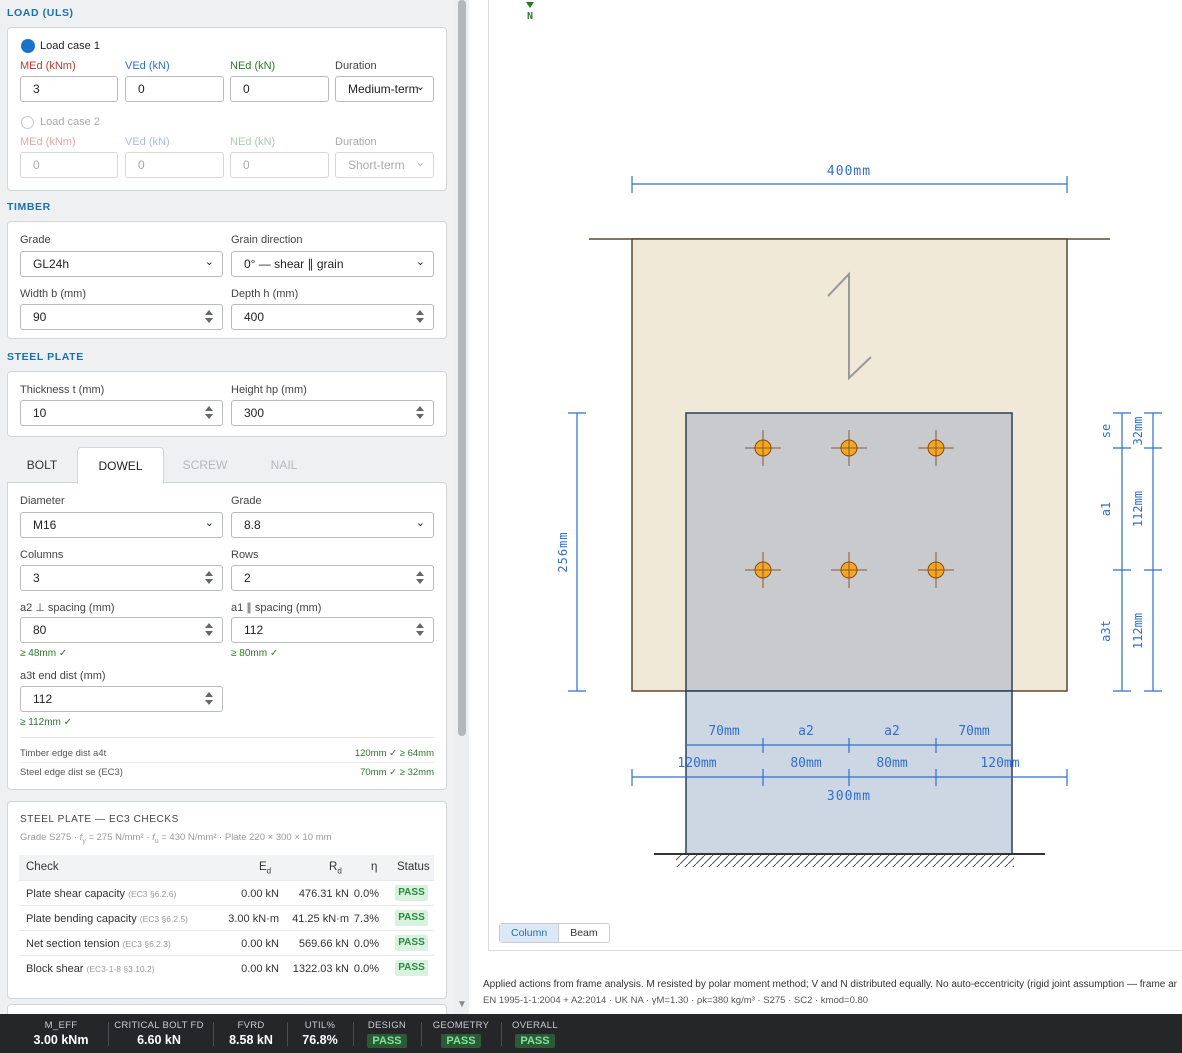 The width and height of the screenshot is (1182, 1053). Describe the element at coordinates (805, 763) in the screenshot. I see `dim-spacing-1: 80mm` at that location.